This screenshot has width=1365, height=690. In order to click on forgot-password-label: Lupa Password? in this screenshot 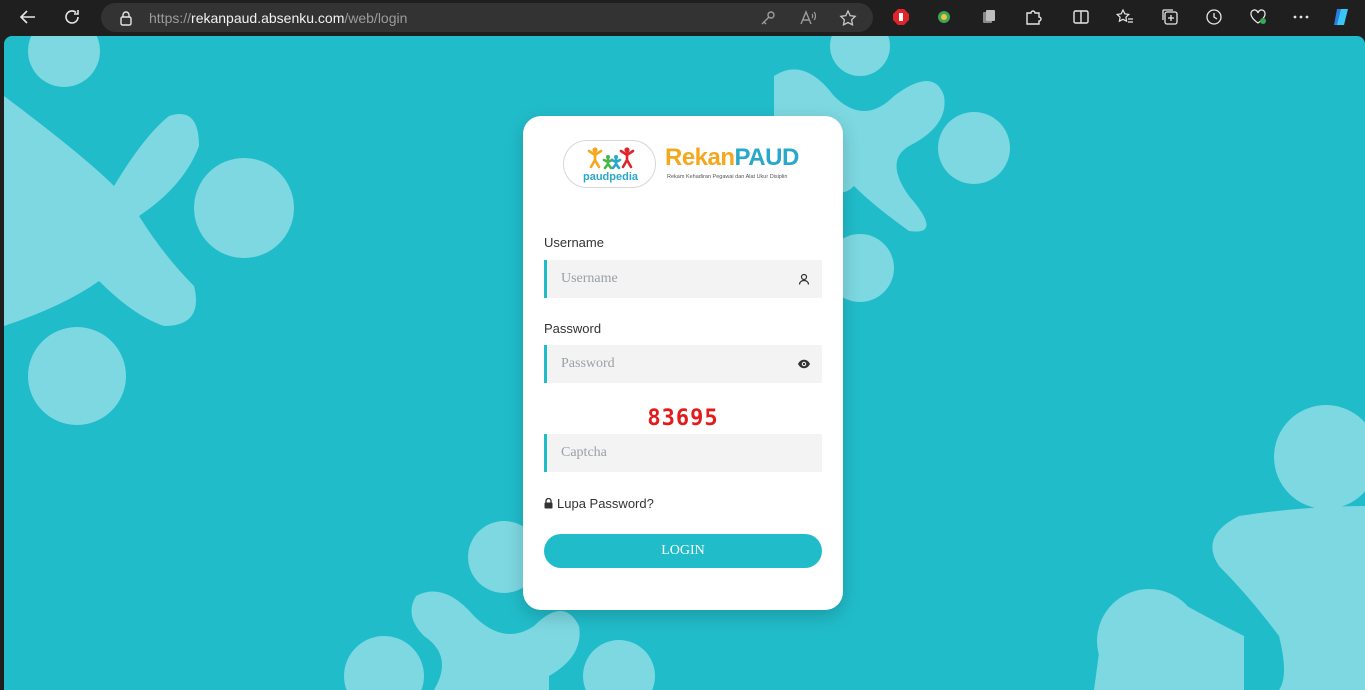, I will do `click(605, 503)`.